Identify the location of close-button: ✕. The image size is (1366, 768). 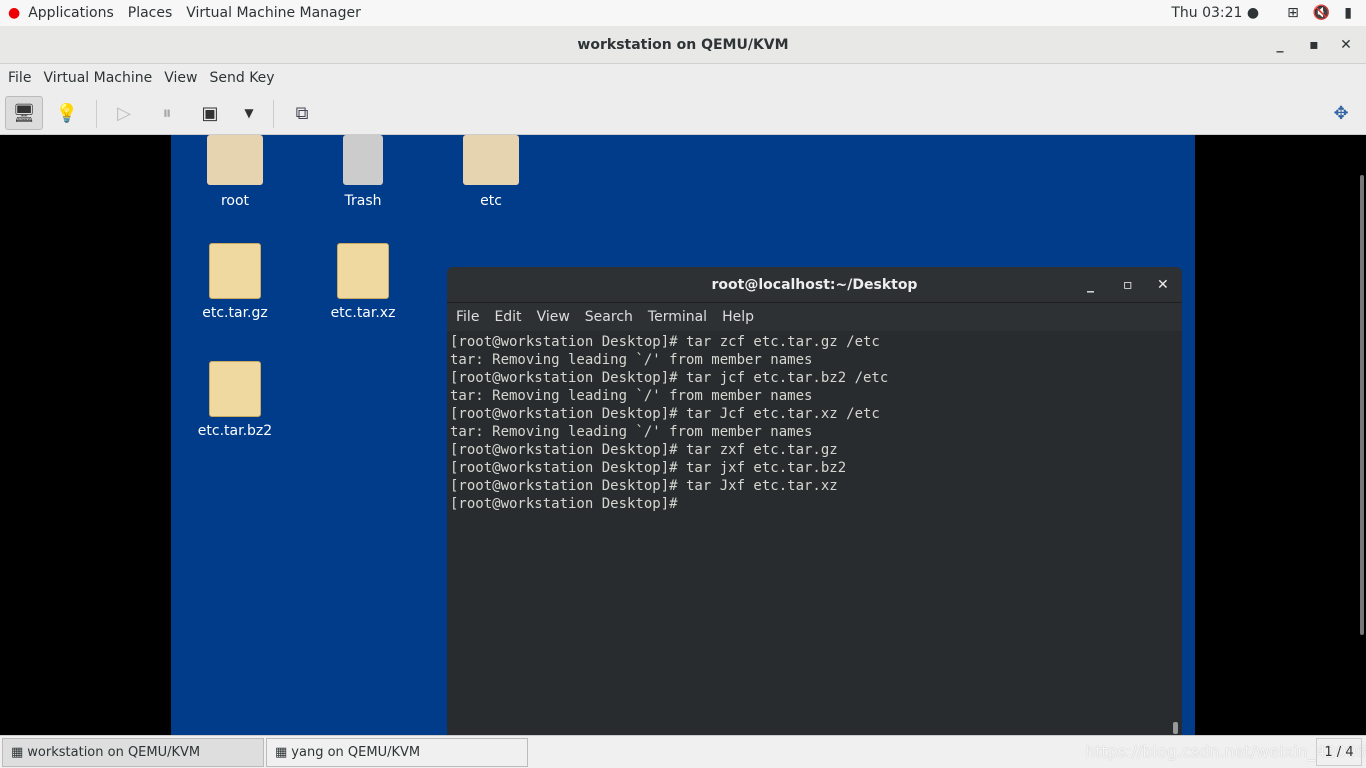
(1346, 45).